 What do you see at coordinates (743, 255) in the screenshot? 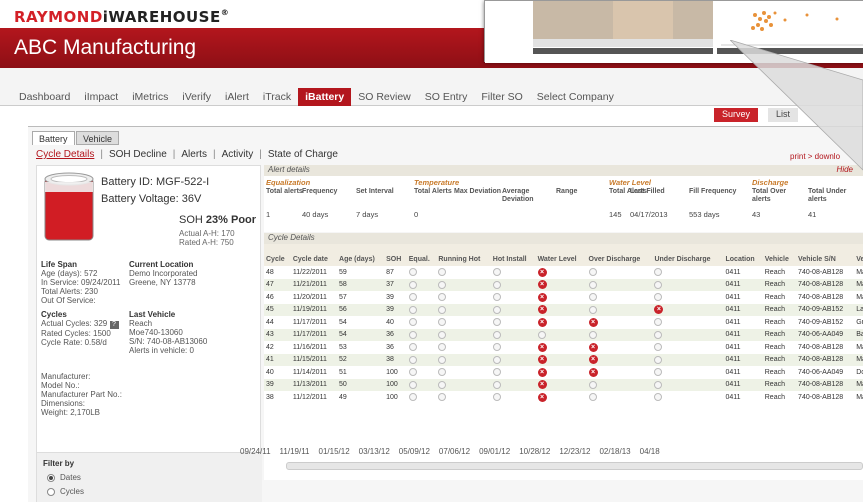
I see `column-header: Location` at bounding box center [743, 255].